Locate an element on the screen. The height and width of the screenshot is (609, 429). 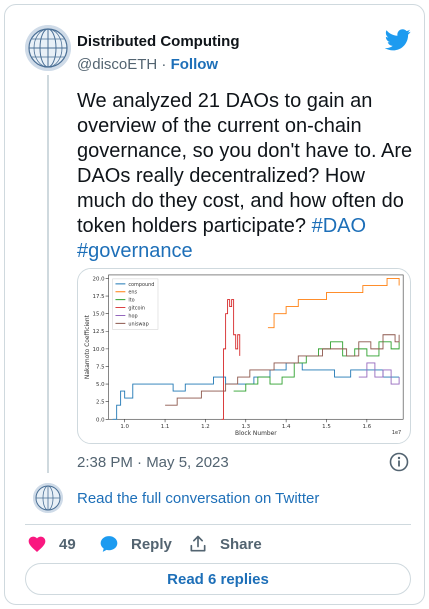
legend-label-uniswap: uniswap is located at coordinates (138, 324).